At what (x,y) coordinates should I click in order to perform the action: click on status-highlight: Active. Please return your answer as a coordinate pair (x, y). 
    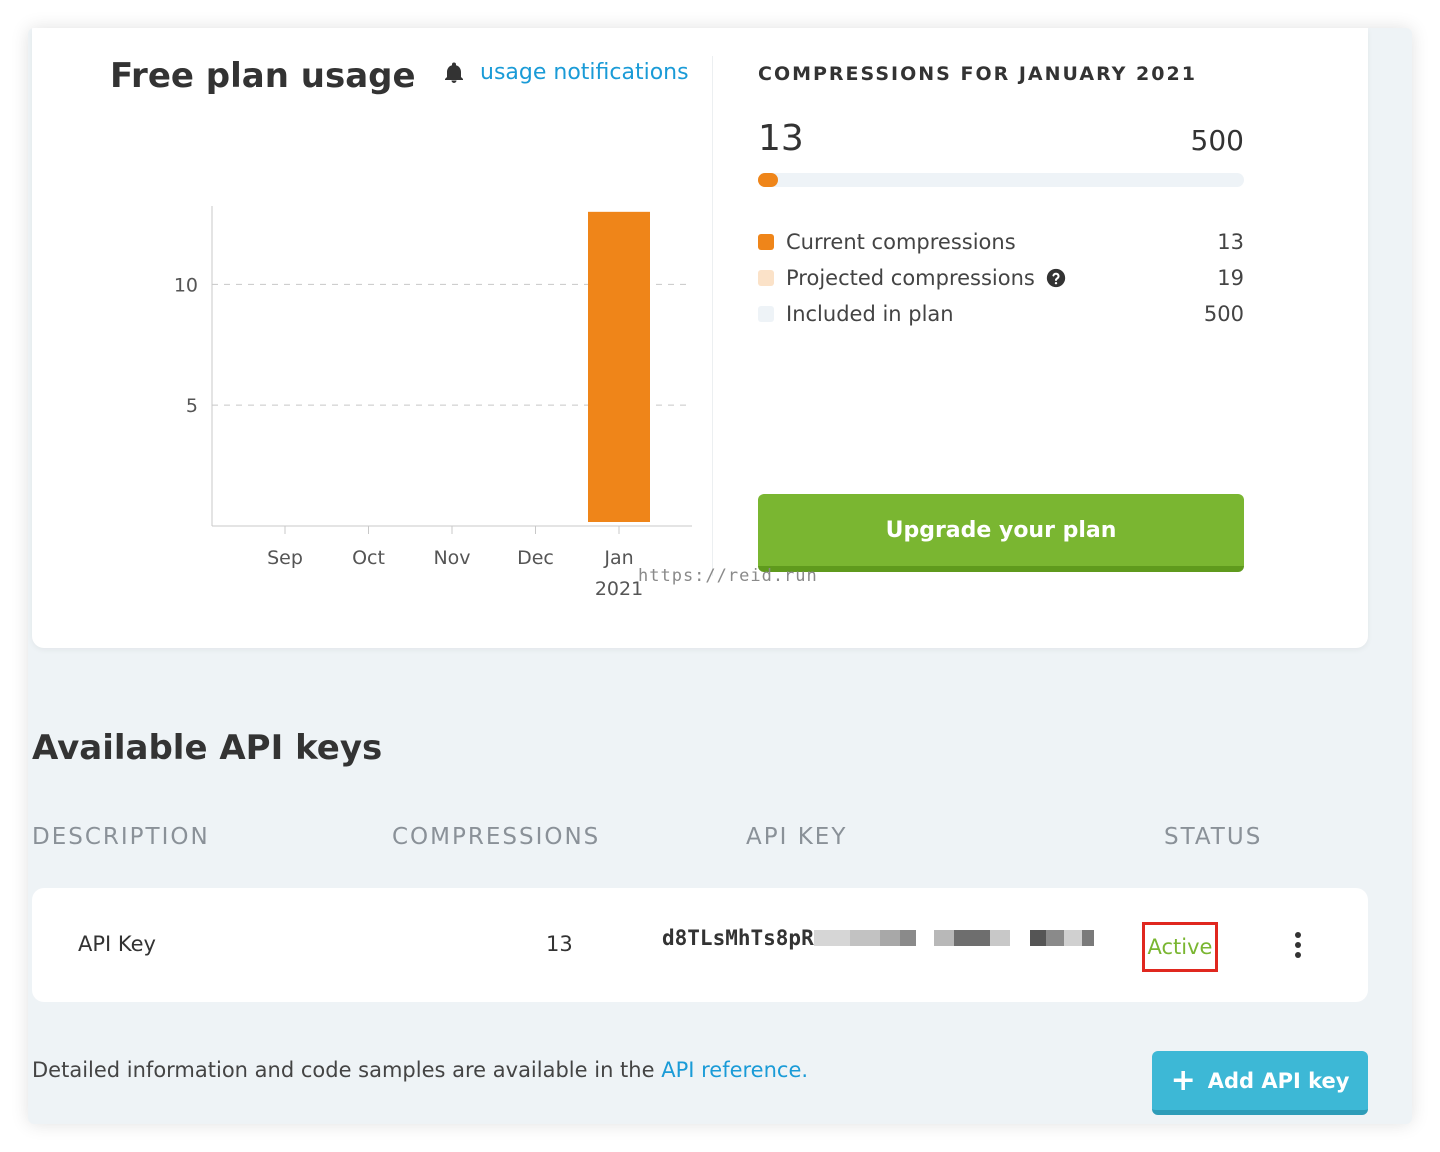
    Looking at the image, I should click on (1180, 947).